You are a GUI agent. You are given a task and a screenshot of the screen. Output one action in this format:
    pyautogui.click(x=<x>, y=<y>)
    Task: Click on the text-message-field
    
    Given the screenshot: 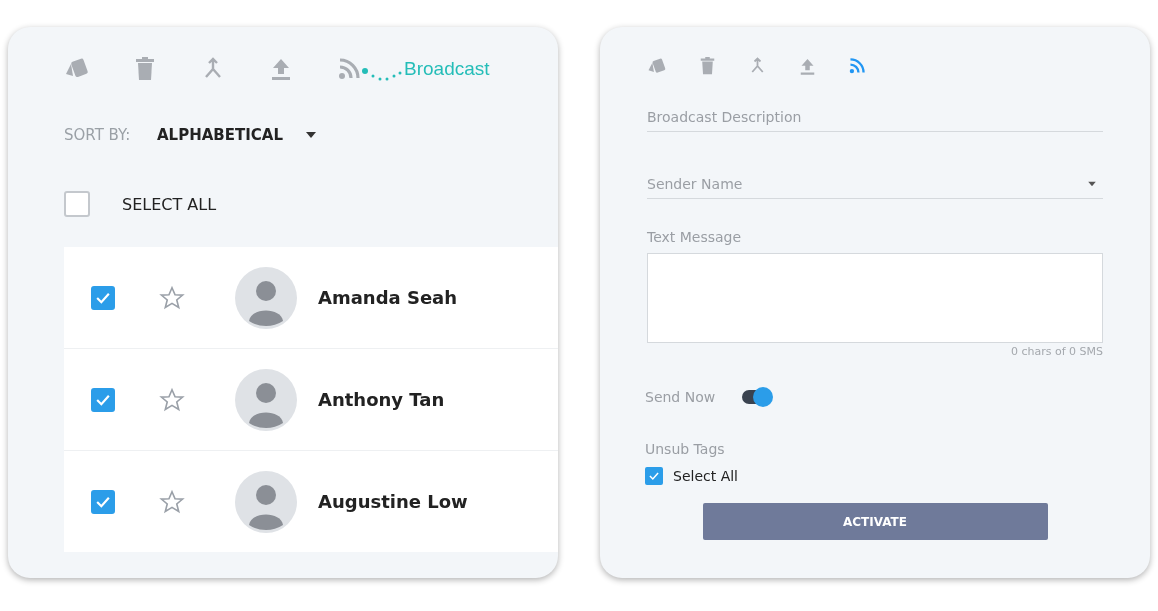 What is the action you would take?
    pyautogui.click(x=875, y=298)
    